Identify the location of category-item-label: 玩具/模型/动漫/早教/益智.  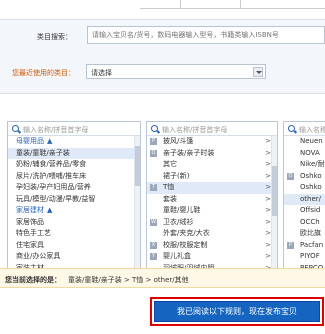
(56, 198).